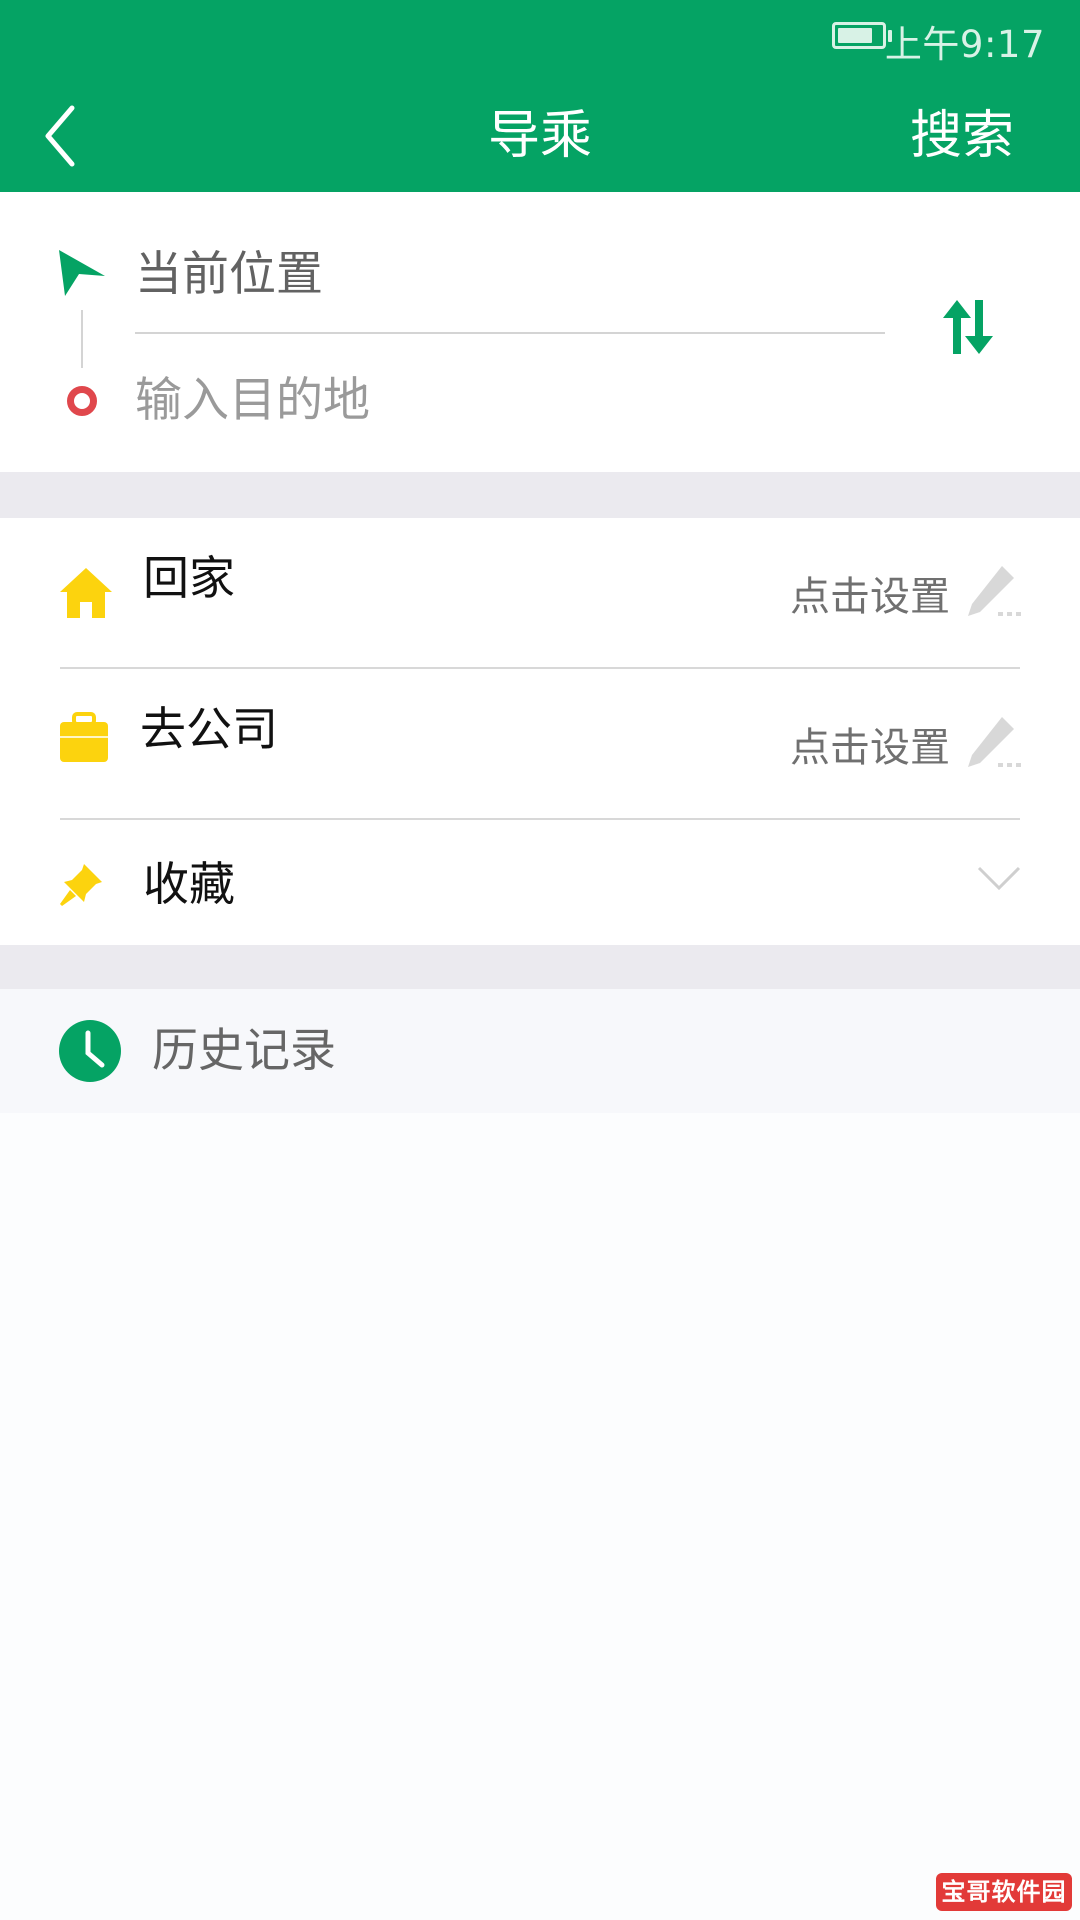  I want to click on swap-button, so click(968, 329).